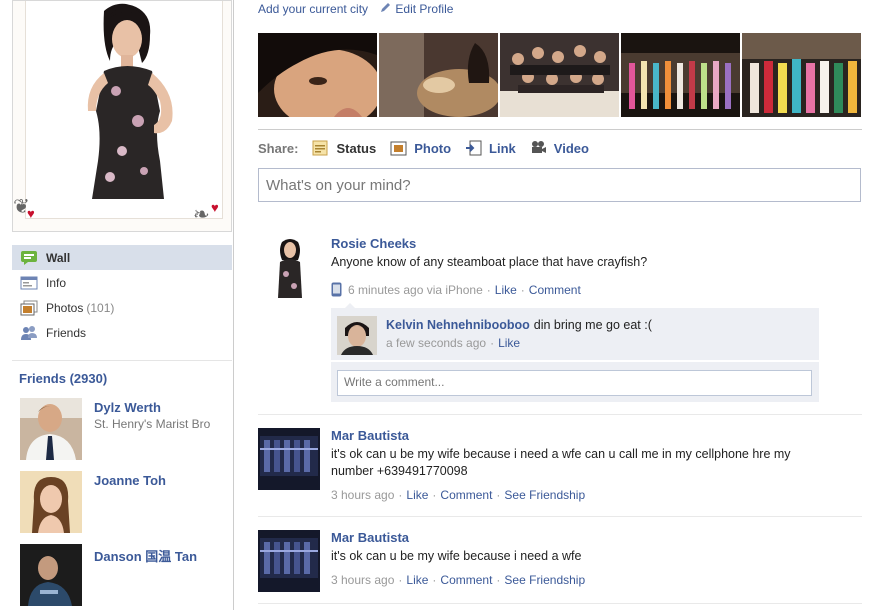  Describe the element at coordinates (127, 407) in the screenshot. I see `friend-name: Dylz Werth` at that location.